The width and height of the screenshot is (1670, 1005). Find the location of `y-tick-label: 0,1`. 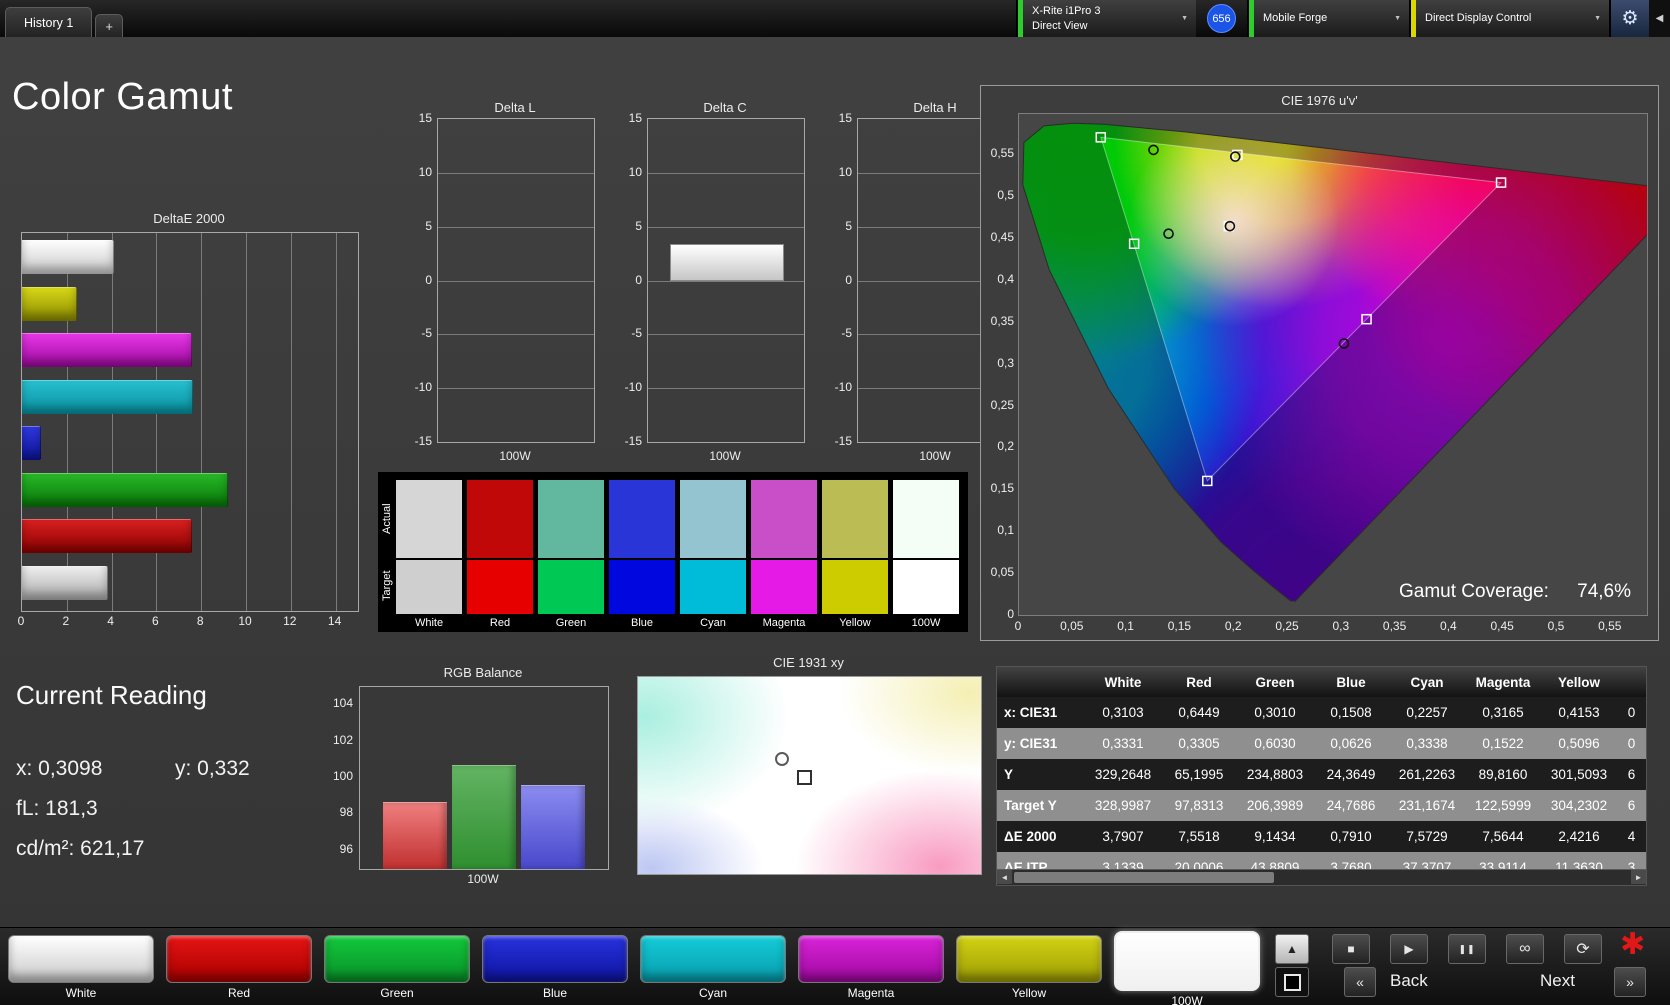

y-tick-label: 0,1 is located at coordinates (1005, 530).